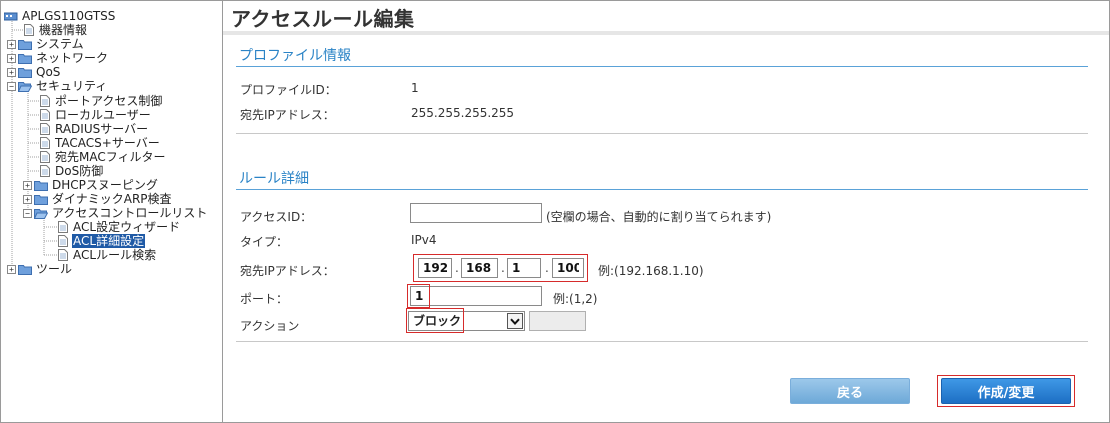 The height and width of the screenshot is (423, 1110). Describe the element at coordinates (287, 271) in the screenshot. I see `dest-ip-label: 宛先IPアドレス：` at that location.